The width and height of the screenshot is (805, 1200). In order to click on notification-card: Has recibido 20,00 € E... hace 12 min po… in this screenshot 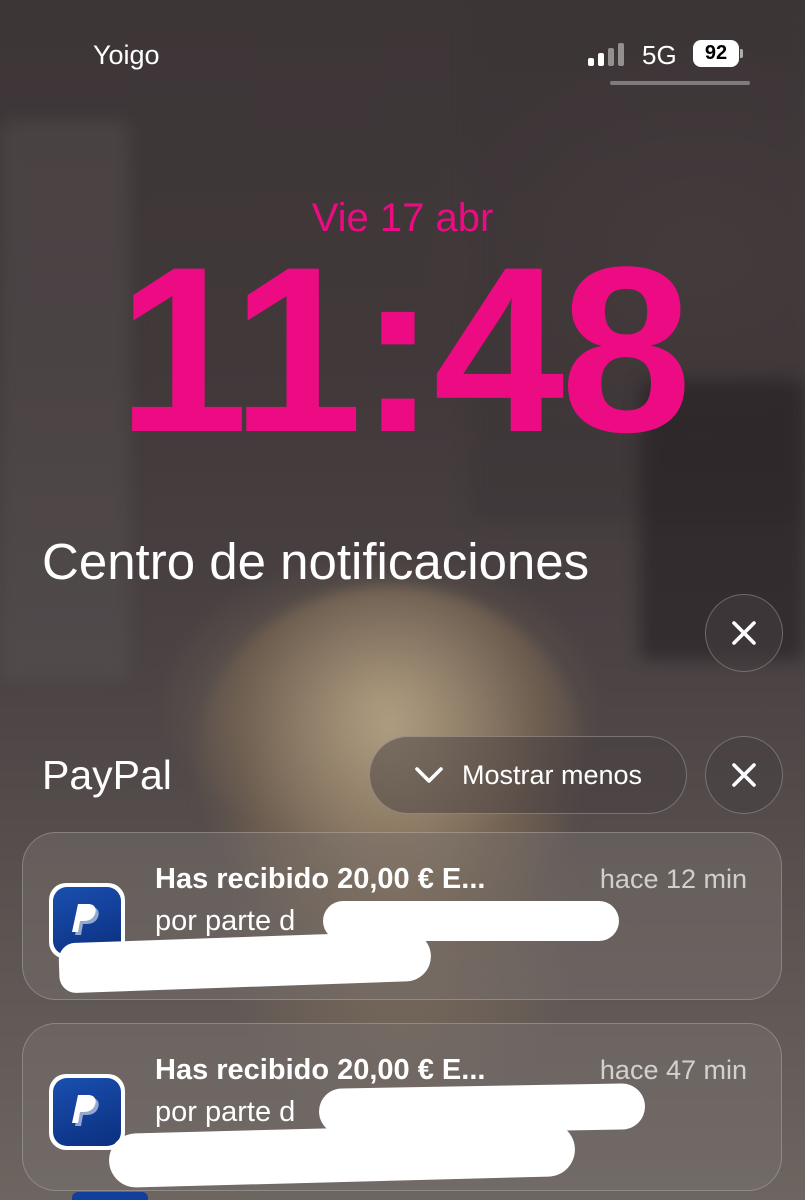, I will do `click(402, 916)`.